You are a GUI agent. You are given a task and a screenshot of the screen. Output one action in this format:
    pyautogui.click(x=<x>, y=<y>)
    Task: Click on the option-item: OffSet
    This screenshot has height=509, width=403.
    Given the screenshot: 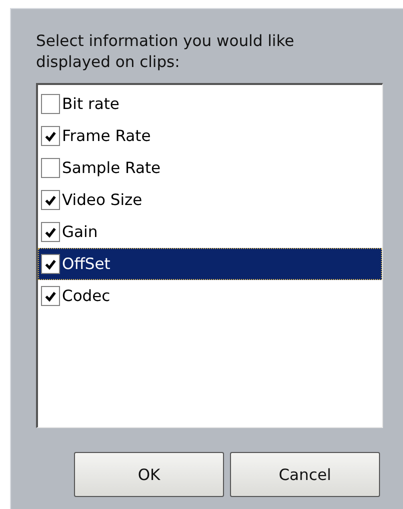 What is the action you would take?
    pyautogui.click(x=210, y=264)
    